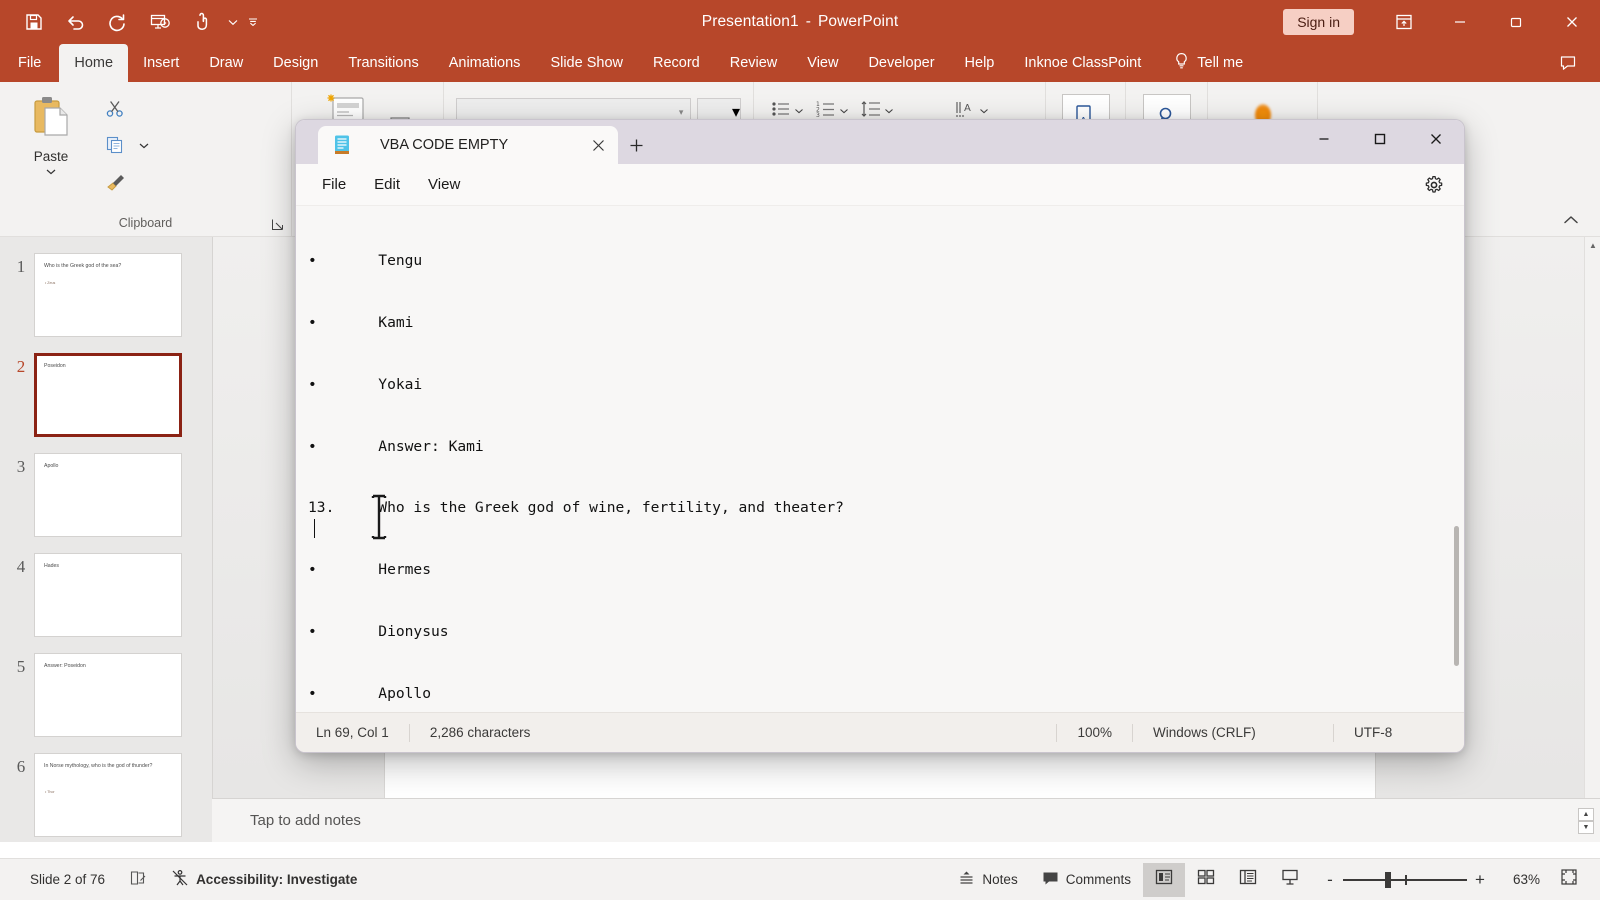  I want to click on zoom-in-button: +, so click(1480, 880).